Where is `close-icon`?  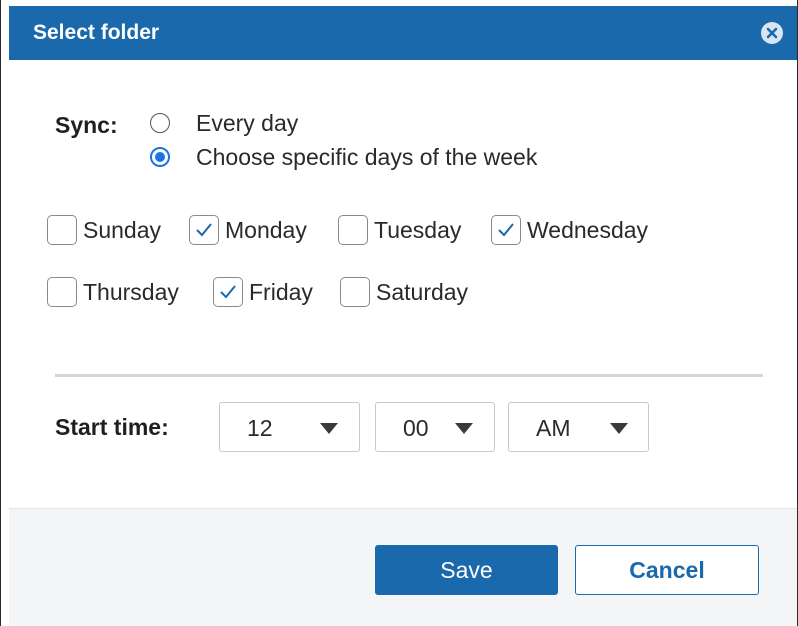
close-icon is located at coordinates (772, 33).